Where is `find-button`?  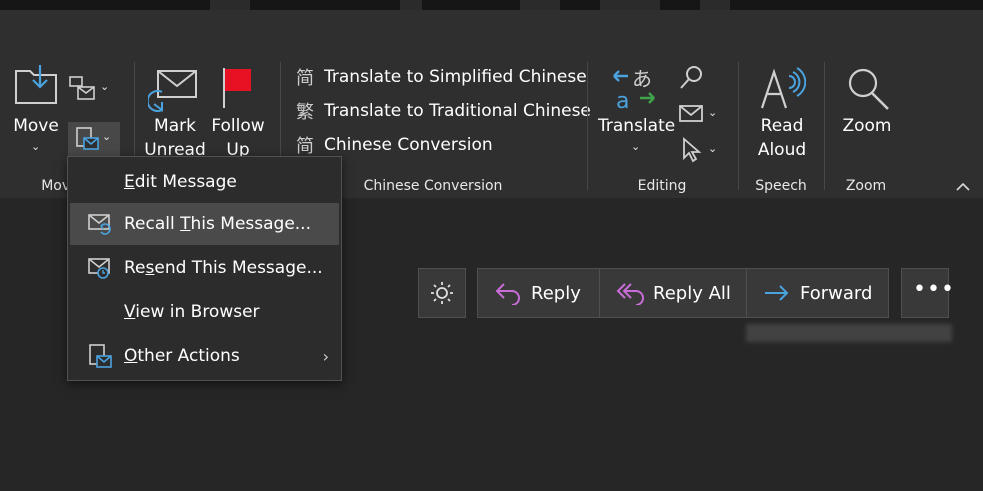 find-button is located at coordinates (693, 78).